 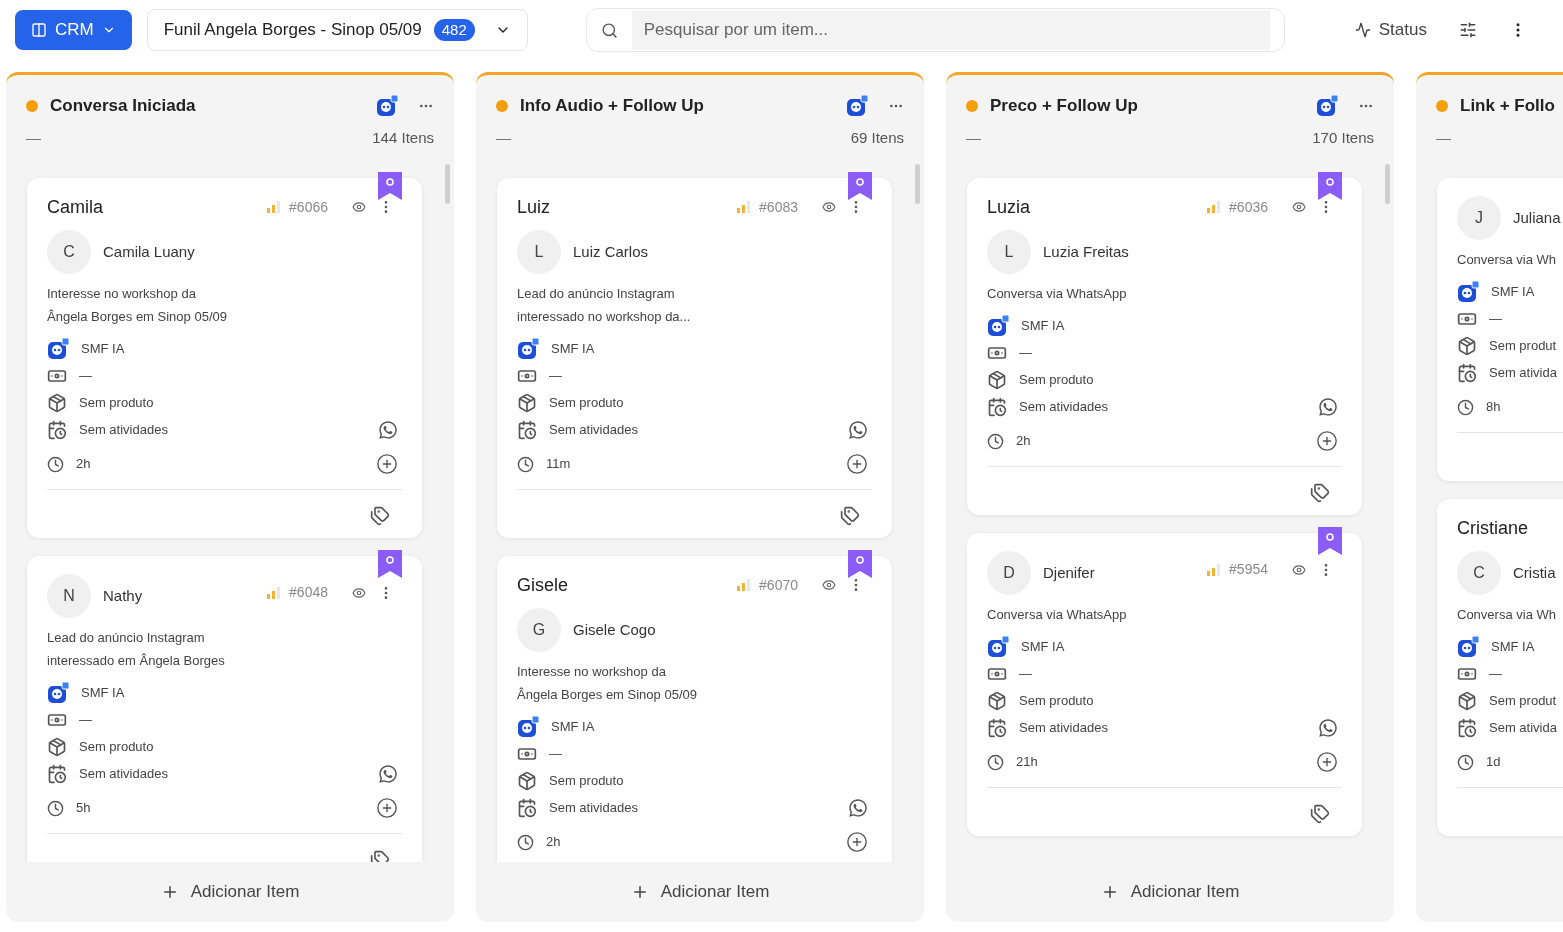 What do you see at coordinates (558, 464) in the screenshot?
I see `age: 11m` at bounding box center [558, 464].